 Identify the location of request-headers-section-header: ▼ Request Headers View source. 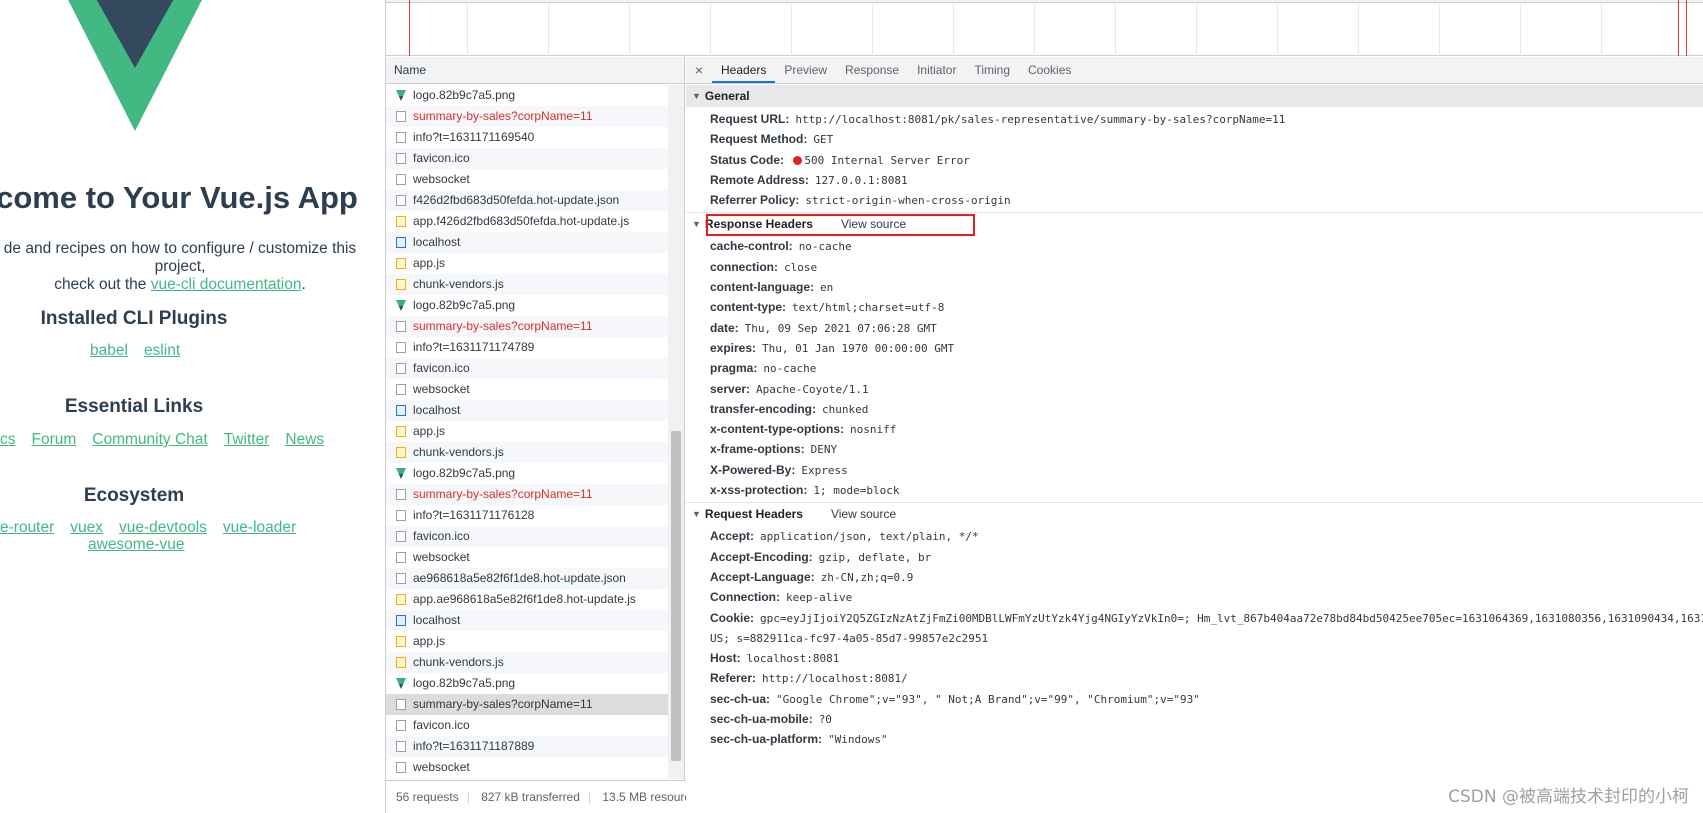
(1194, 514).